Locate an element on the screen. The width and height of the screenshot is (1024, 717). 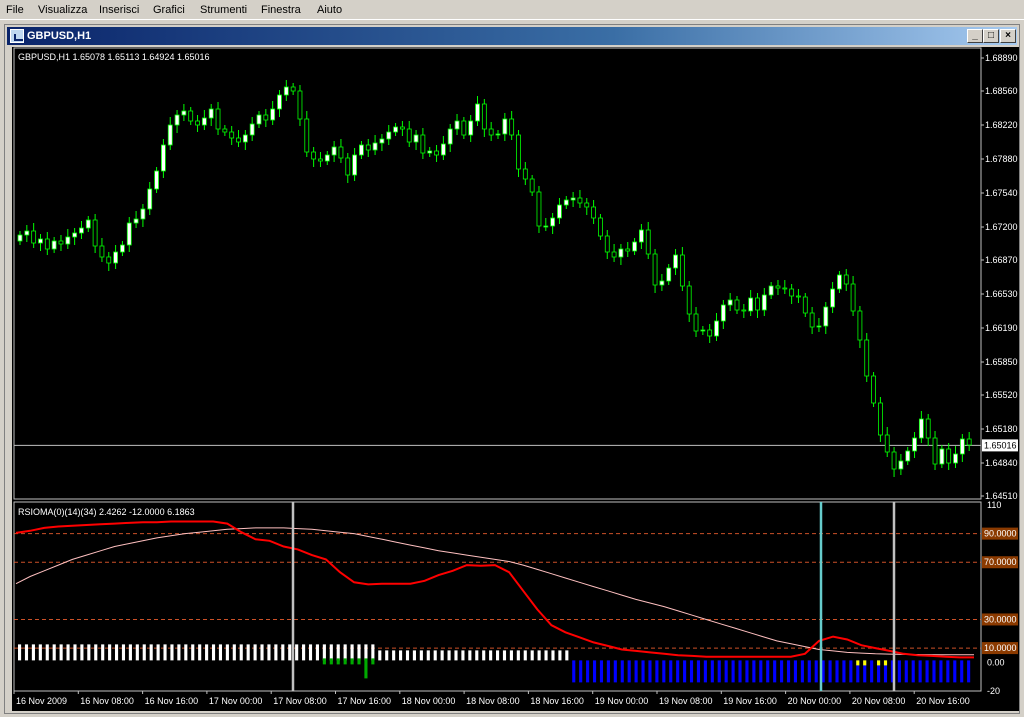
menu-aiuto: Aiuto is located at coordinates (329, 10).